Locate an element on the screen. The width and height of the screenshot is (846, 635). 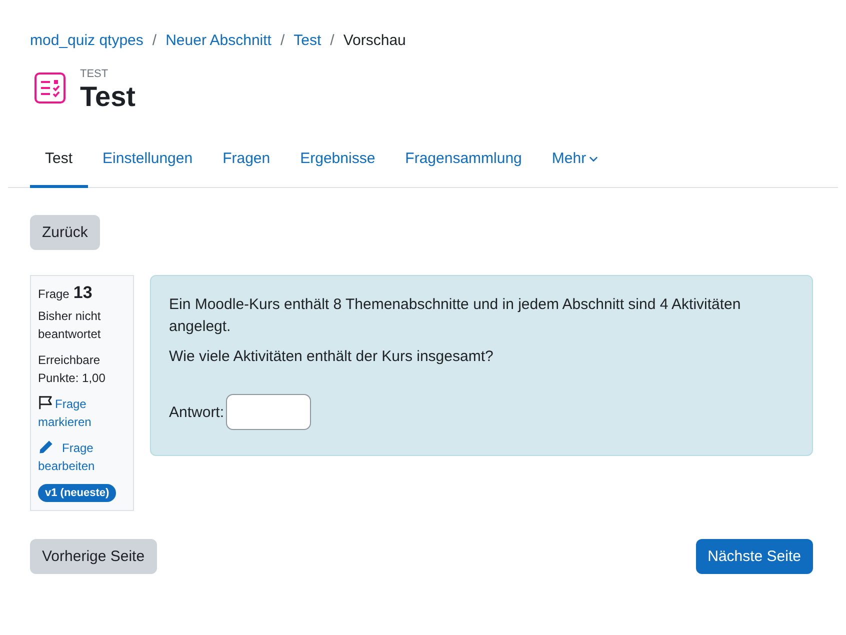
pencil-icon is located at coordinates (46, 447).